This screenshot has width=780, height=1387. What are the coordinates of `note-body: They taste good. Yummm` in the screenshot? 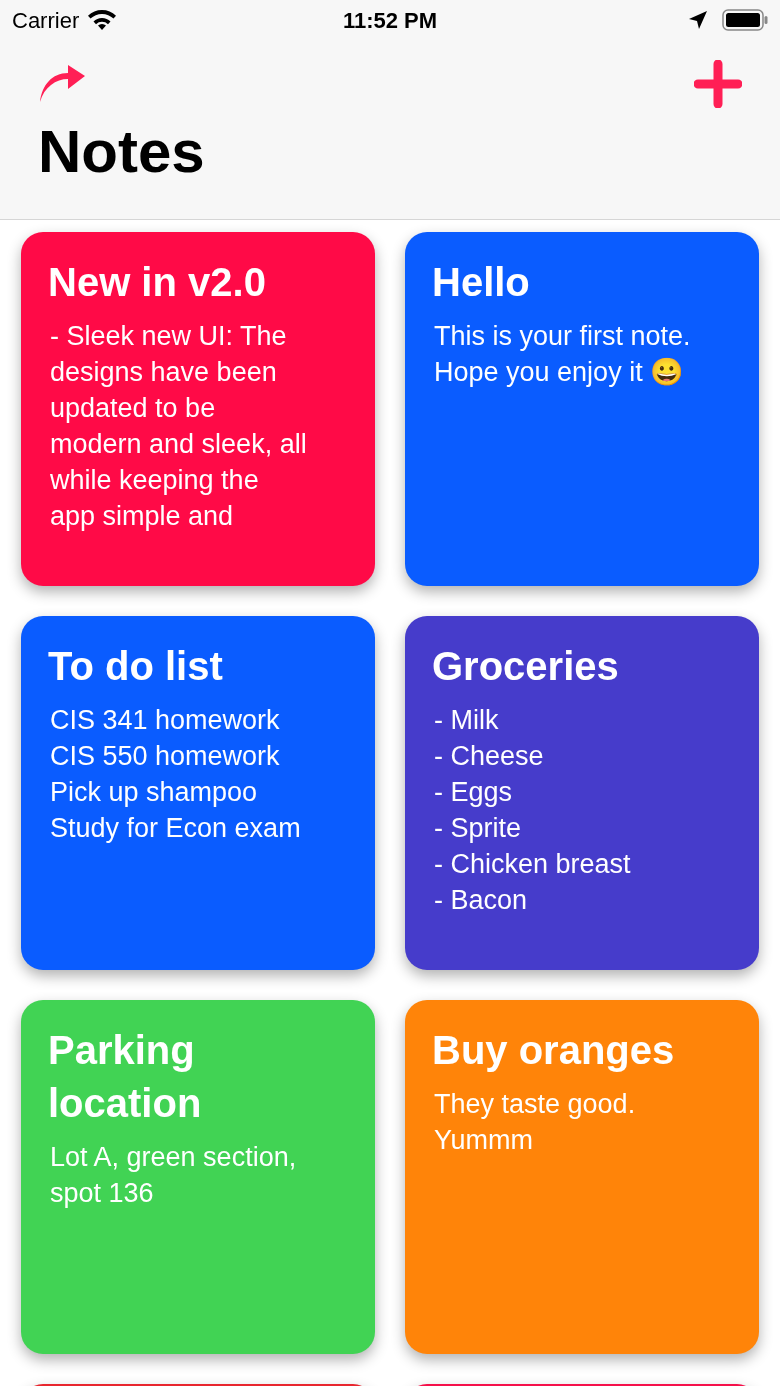 It's located at (534, 1122).